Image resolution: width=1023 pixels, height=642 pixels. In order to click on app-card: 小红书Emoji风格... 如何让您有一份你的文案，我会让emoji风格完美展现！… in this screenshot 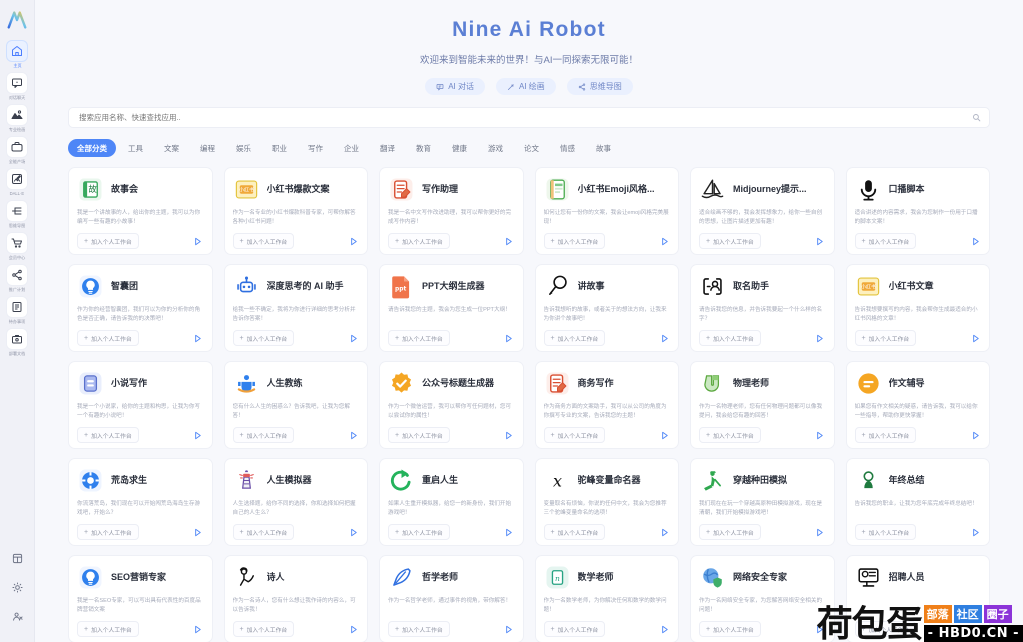, I will do `click(606, 211)`.